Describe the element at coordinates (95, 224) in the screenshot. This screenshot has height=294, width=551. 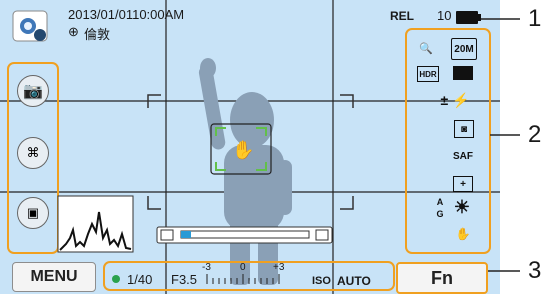
I see `histogram-box` at that location.